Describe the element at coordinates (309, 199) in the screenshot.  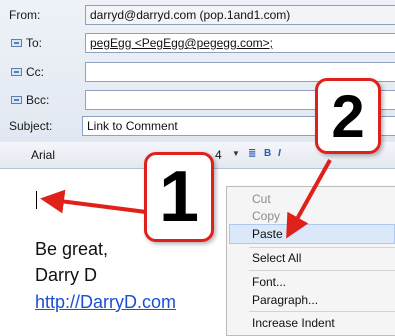
I see `arrow-to-paste` at that location.